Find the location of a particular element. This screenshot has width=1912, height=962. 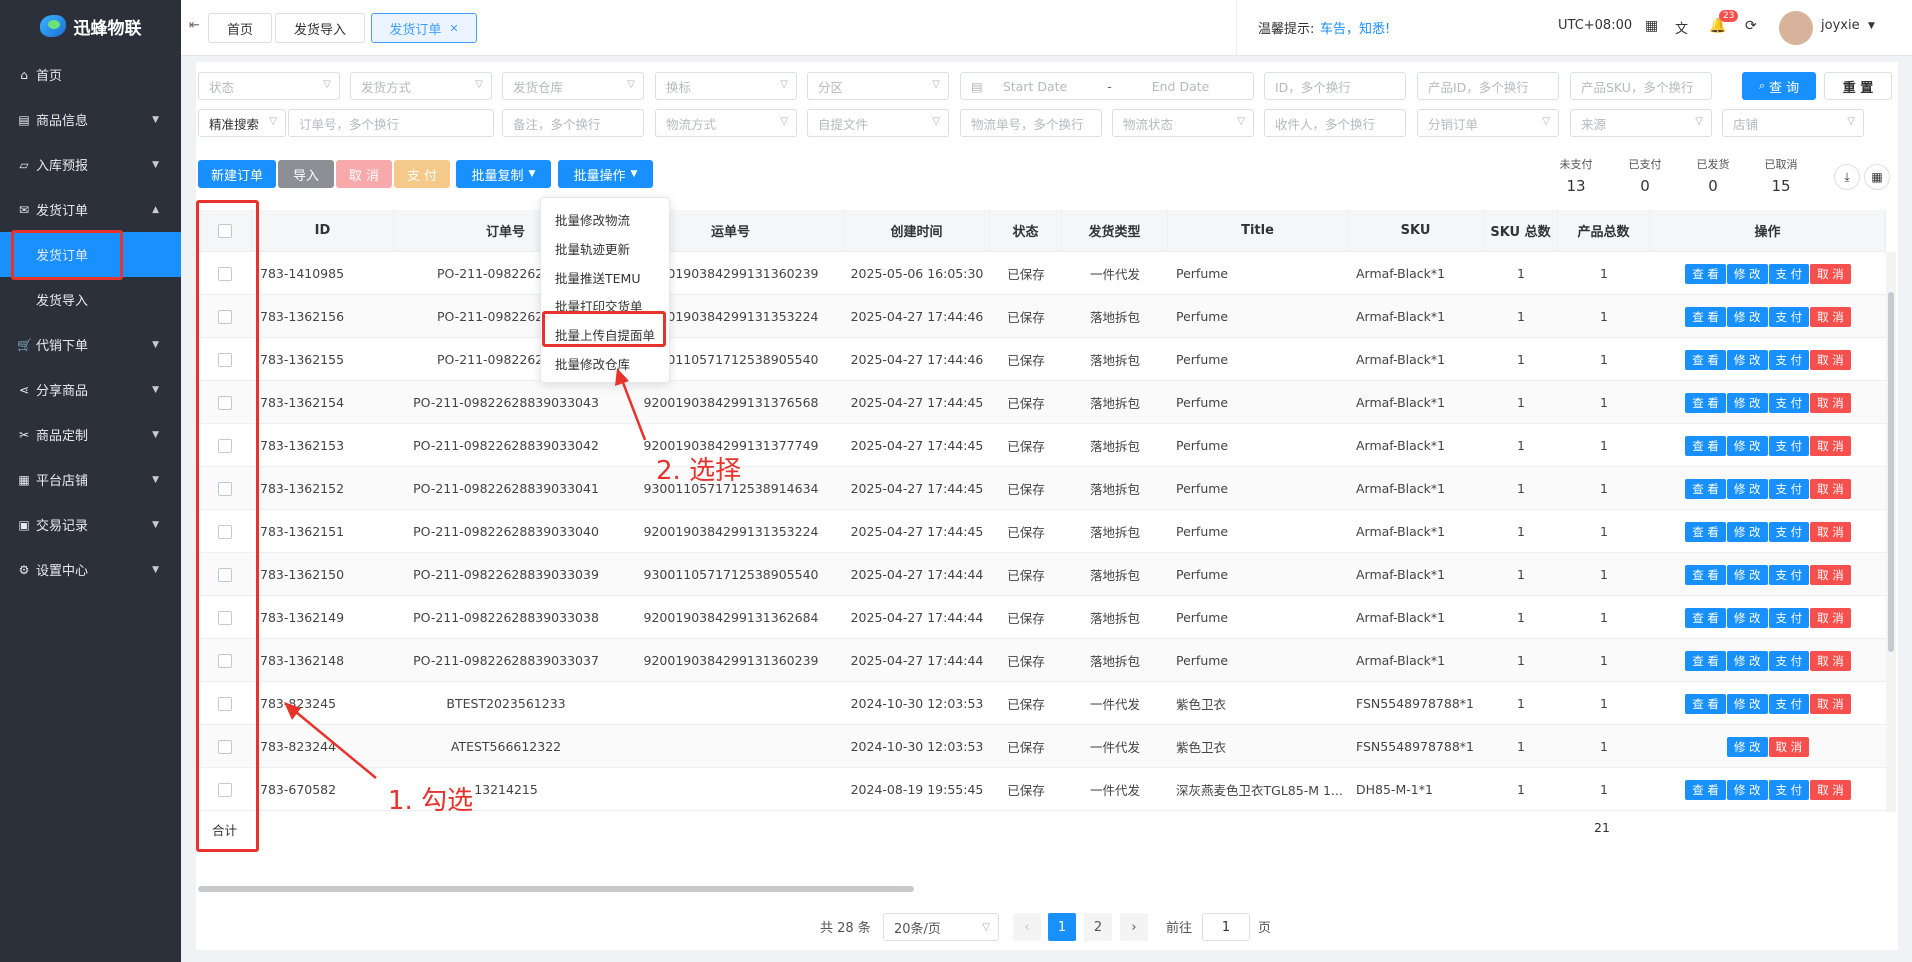

annotation-arrows is located at coordinates (465, 573).